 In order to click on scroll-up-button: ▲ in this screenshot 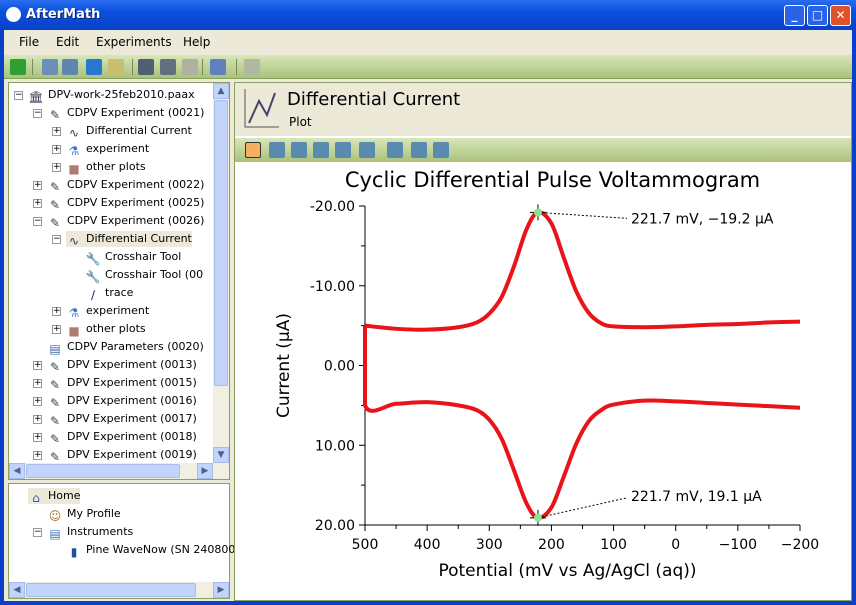, I will do `click(221, 91)`.